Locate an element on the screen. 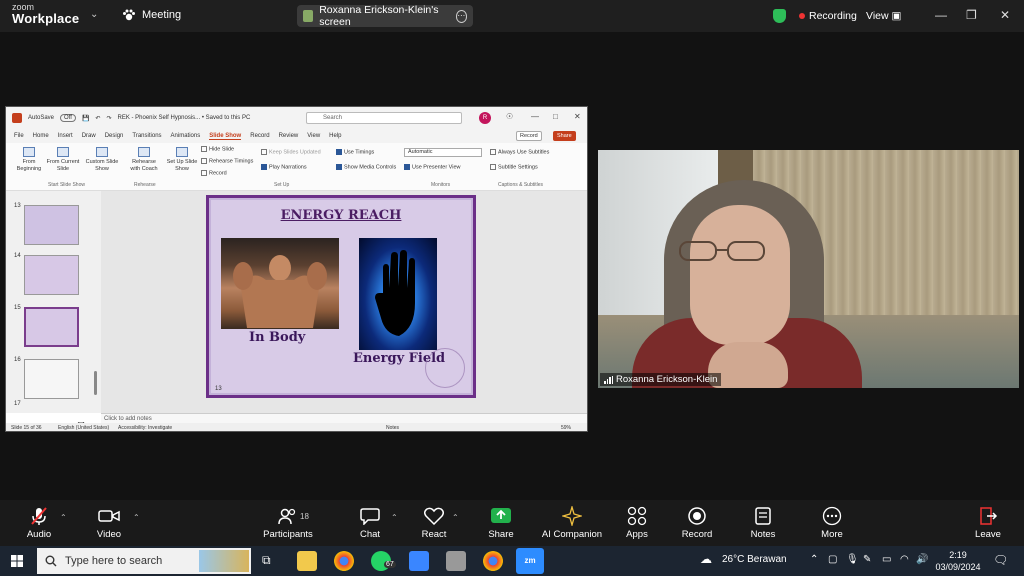 The height and width of the screenshot is (576, 1024). audio-options-caret-icon: ⌃ is located at coordinates (63, 517).